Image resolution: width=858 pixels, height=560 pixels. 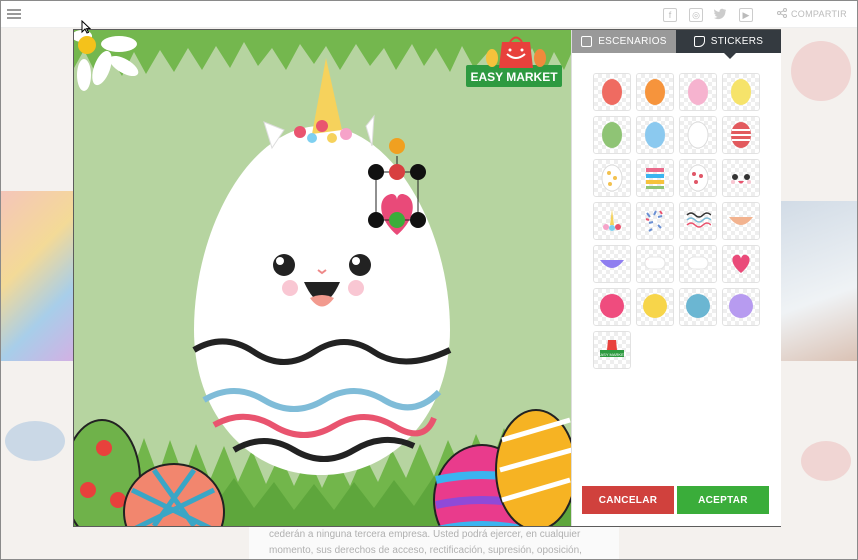 I want to click on circle-blue-icon, so click(x=698, y=306).